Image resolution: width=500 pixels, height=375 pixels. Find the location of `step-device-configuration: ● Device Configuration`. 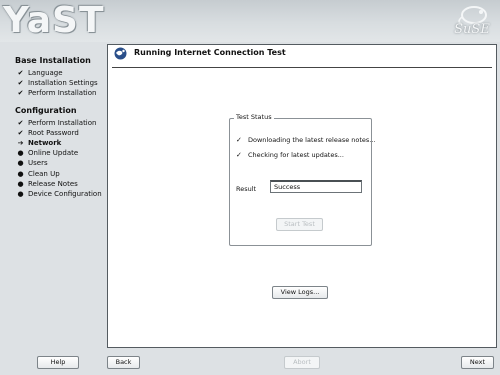

step-device-configuration: ● Device Configuration is located at coordinates (56, 194).